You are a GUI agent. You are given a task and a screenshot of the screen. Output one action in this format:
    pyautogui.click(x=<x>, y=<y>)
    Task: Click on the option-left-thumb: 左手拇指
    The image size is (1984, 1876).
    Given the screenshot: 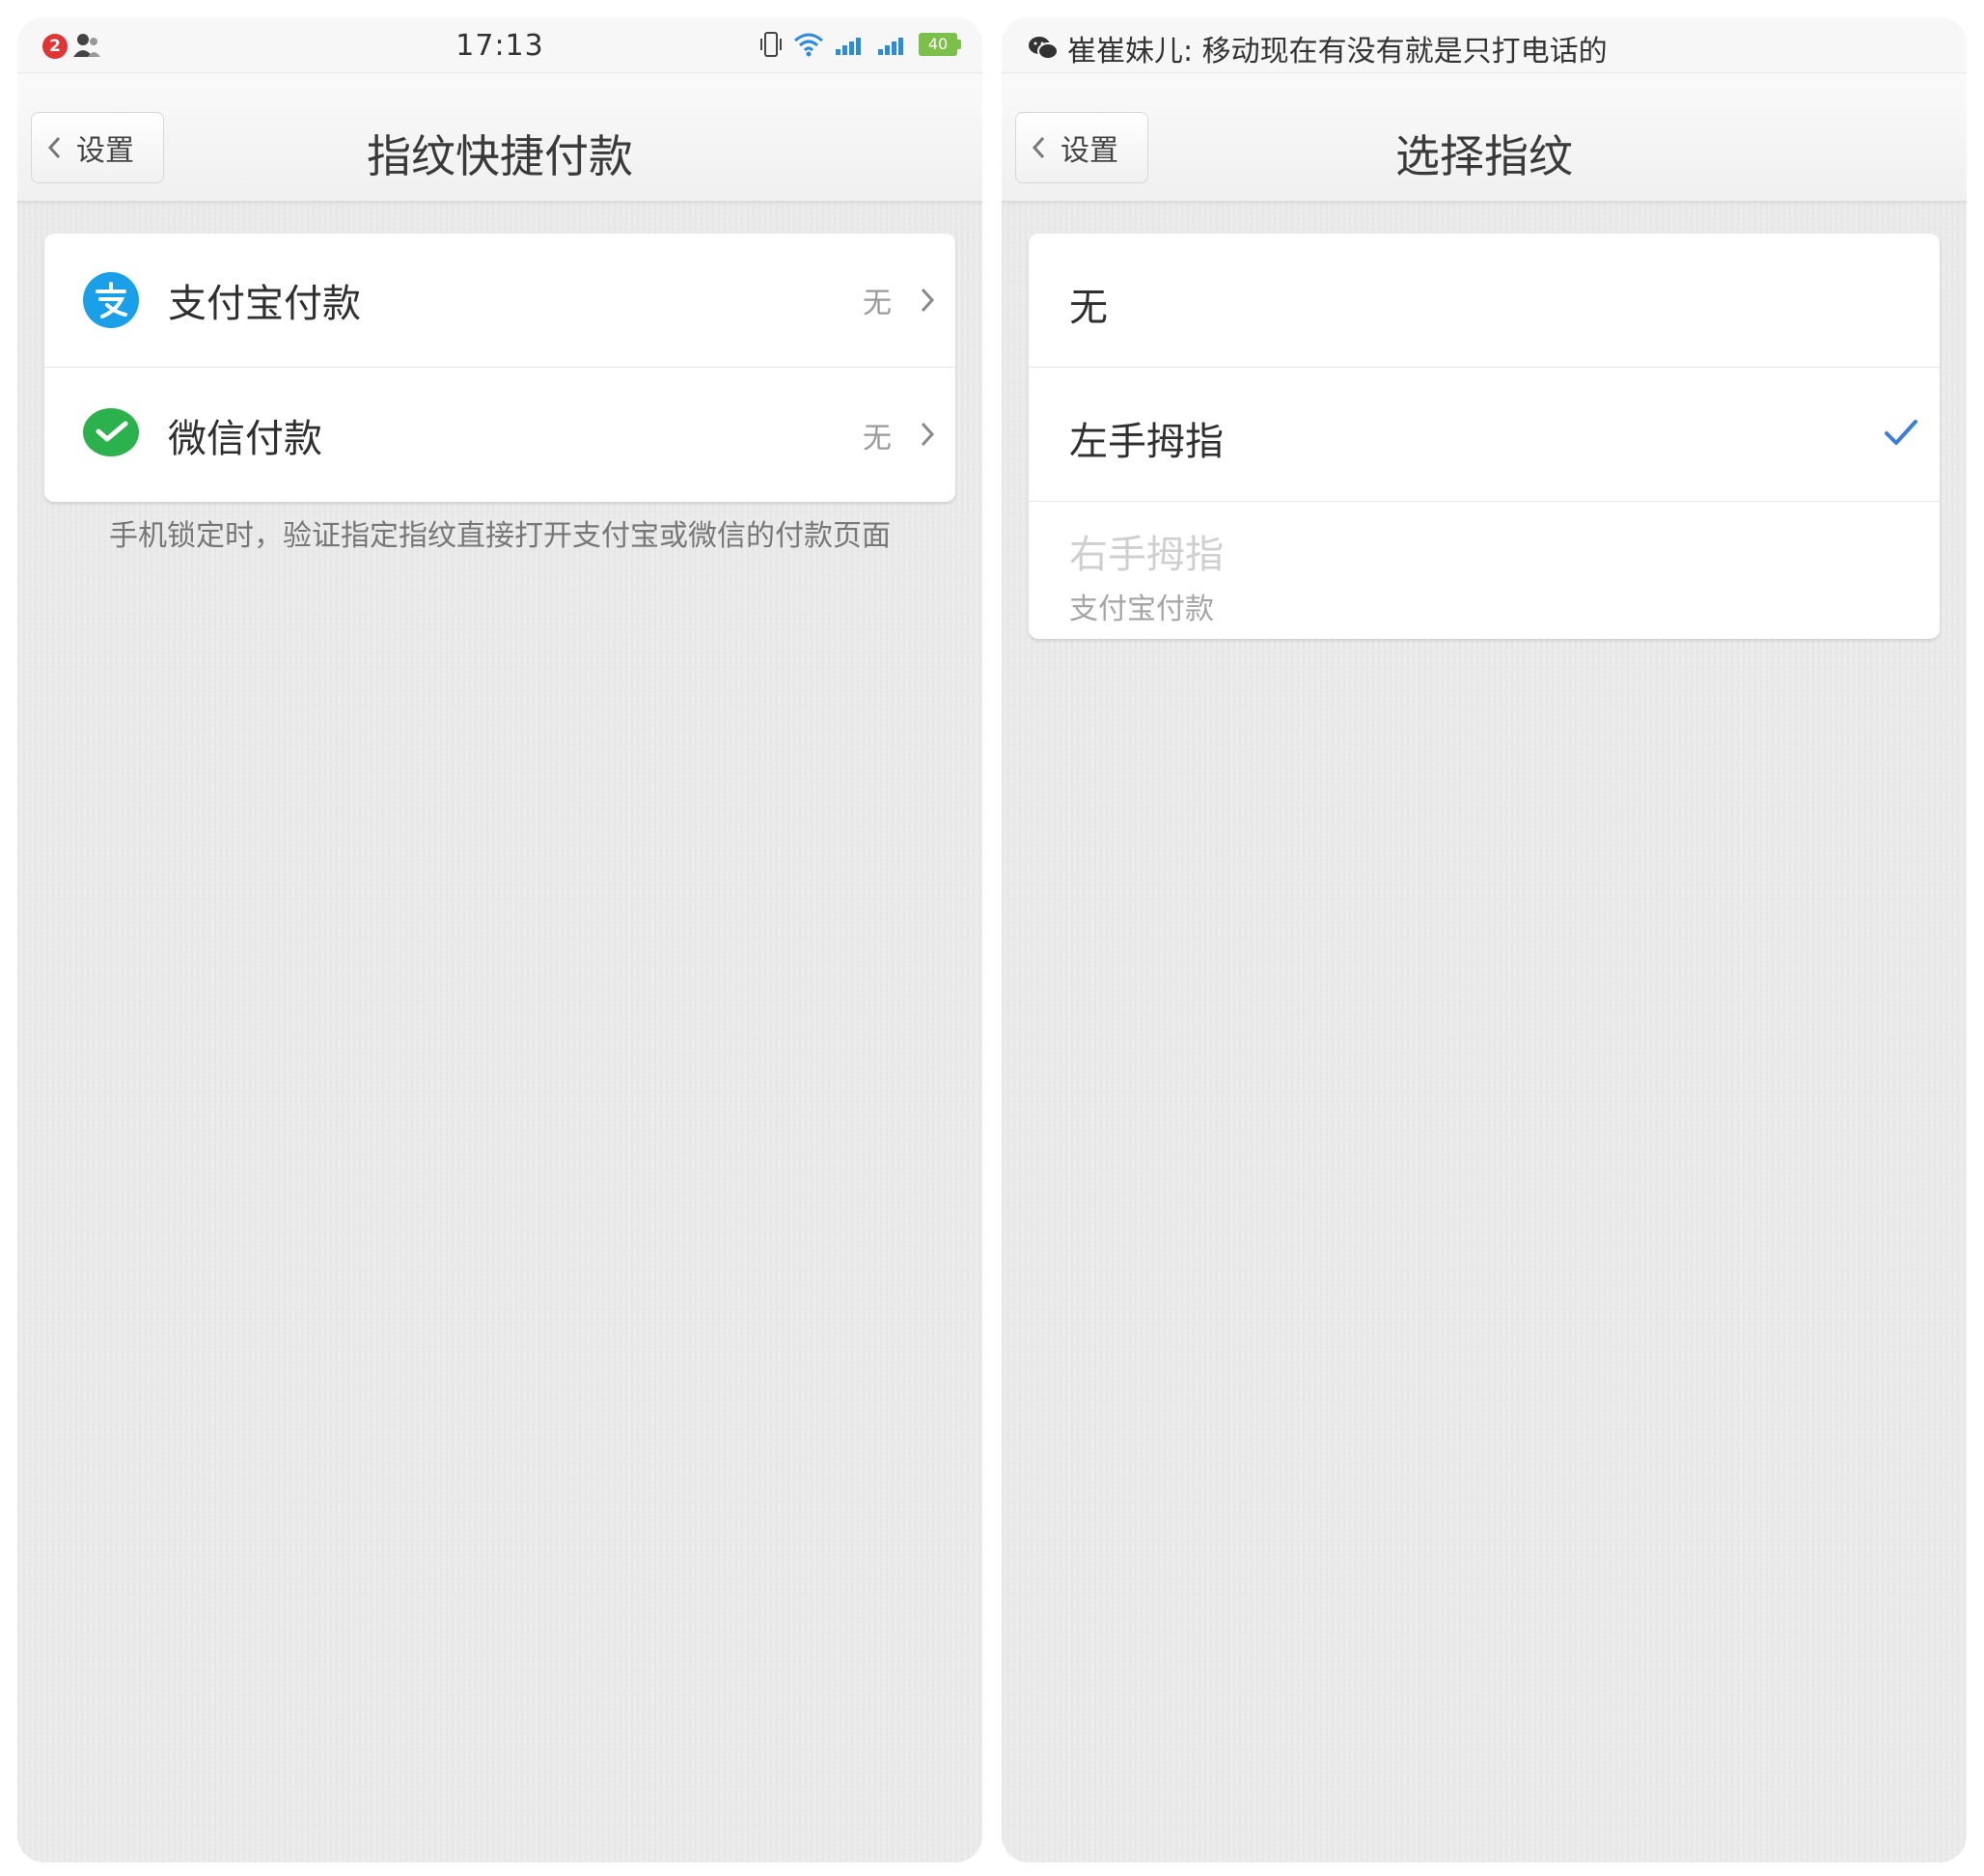 What is the action you would take?
    pyautogui.click(x=1484, y=435)
    